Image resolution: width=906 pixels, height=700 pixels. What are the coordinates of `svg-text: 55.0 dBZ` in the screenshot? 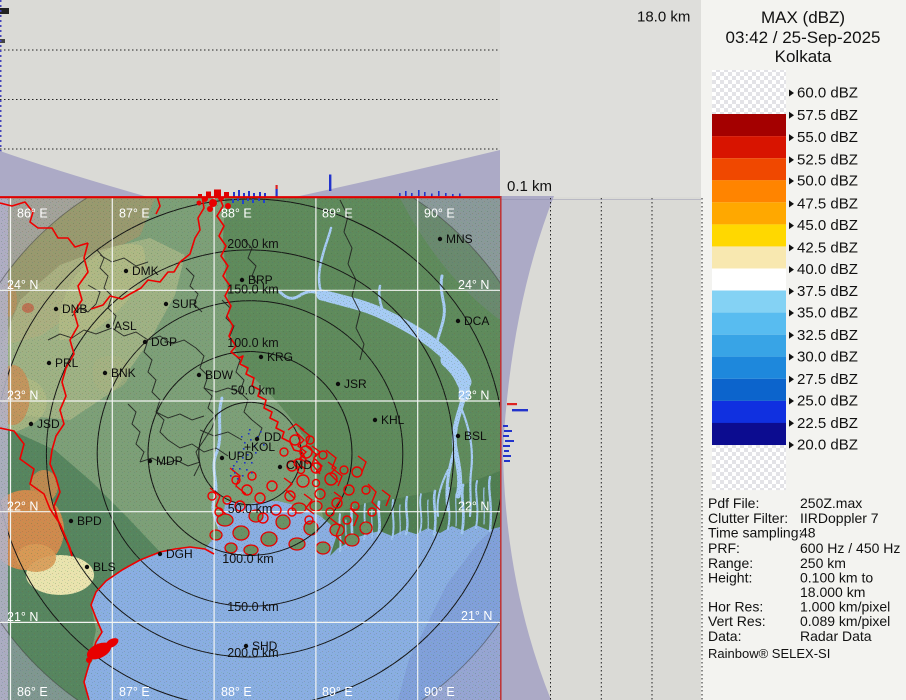 It's located at (827, 137).